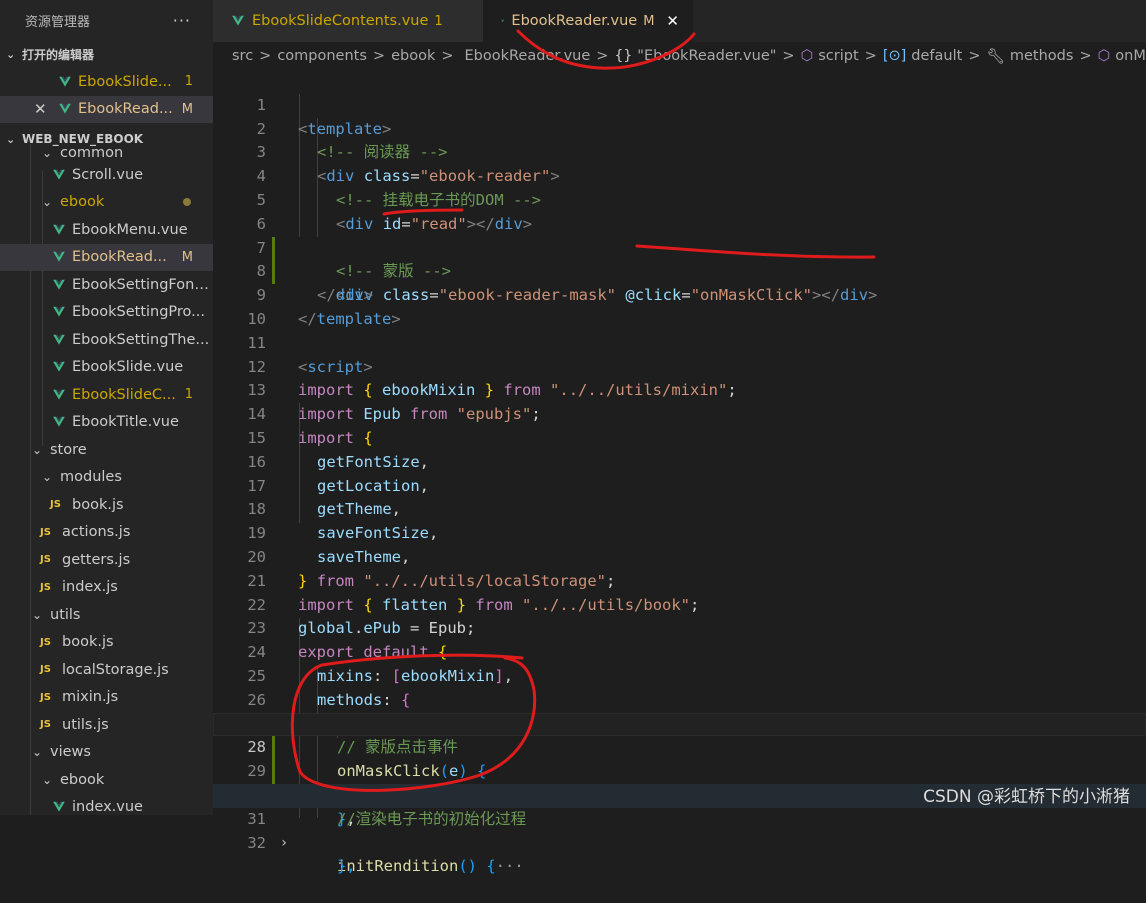 The image size is (1146, 903). Describe the element at coordinates (82, 779) in the screenshot. I see `tree-label: ebook` at that location.